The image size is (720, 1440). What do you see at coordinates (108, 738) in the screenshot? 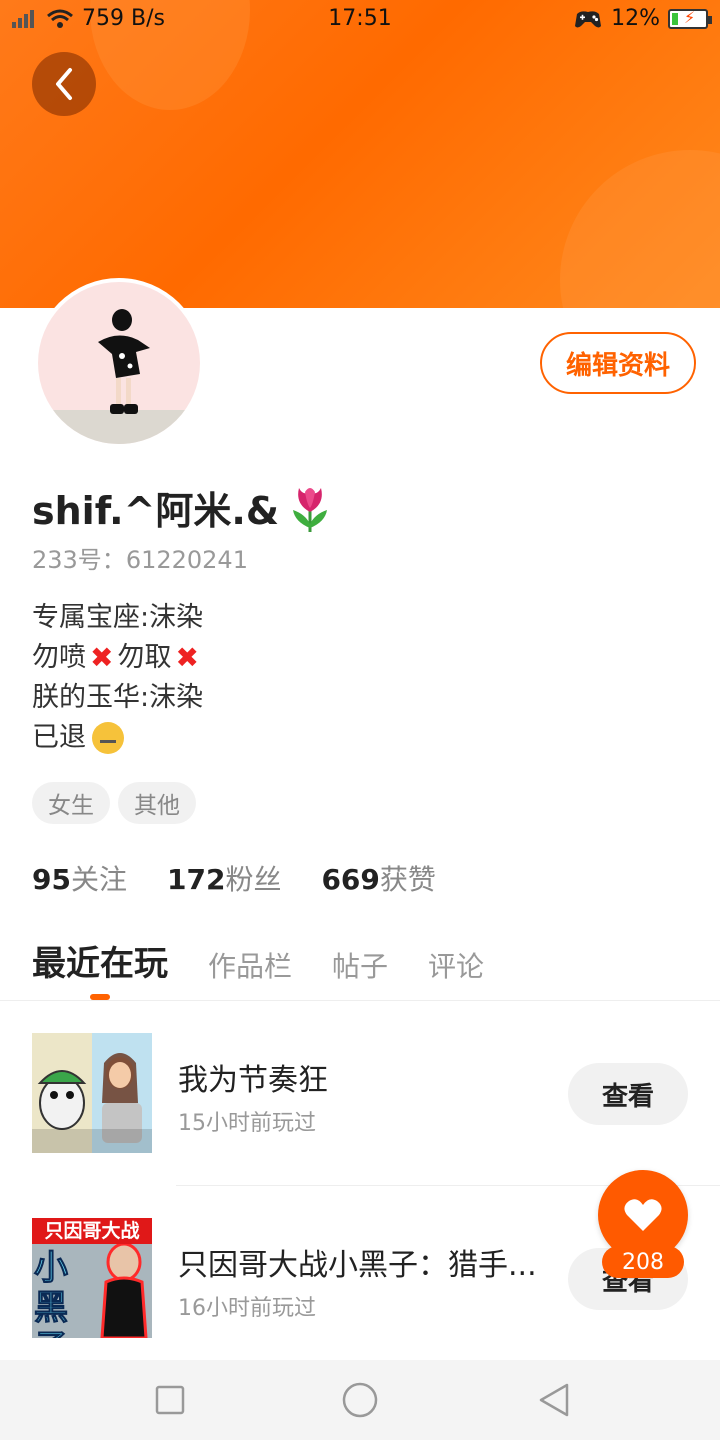
I see `zipper-mouth-face-icon` at bounding box center [108, 738].